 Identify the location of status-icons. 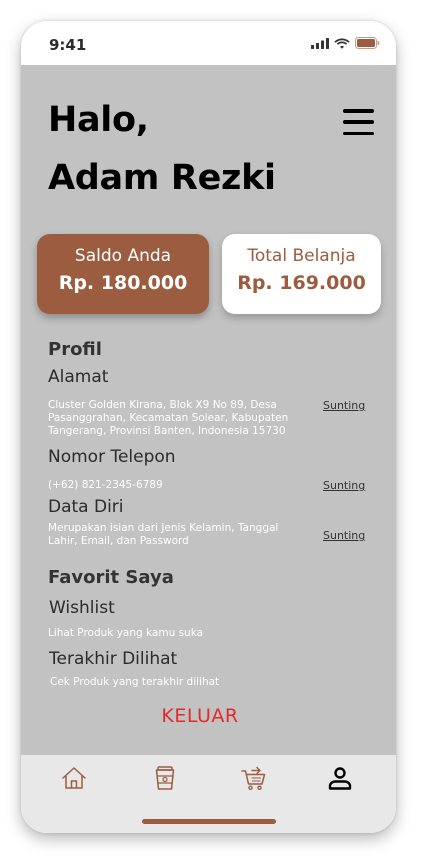
(345, 43).